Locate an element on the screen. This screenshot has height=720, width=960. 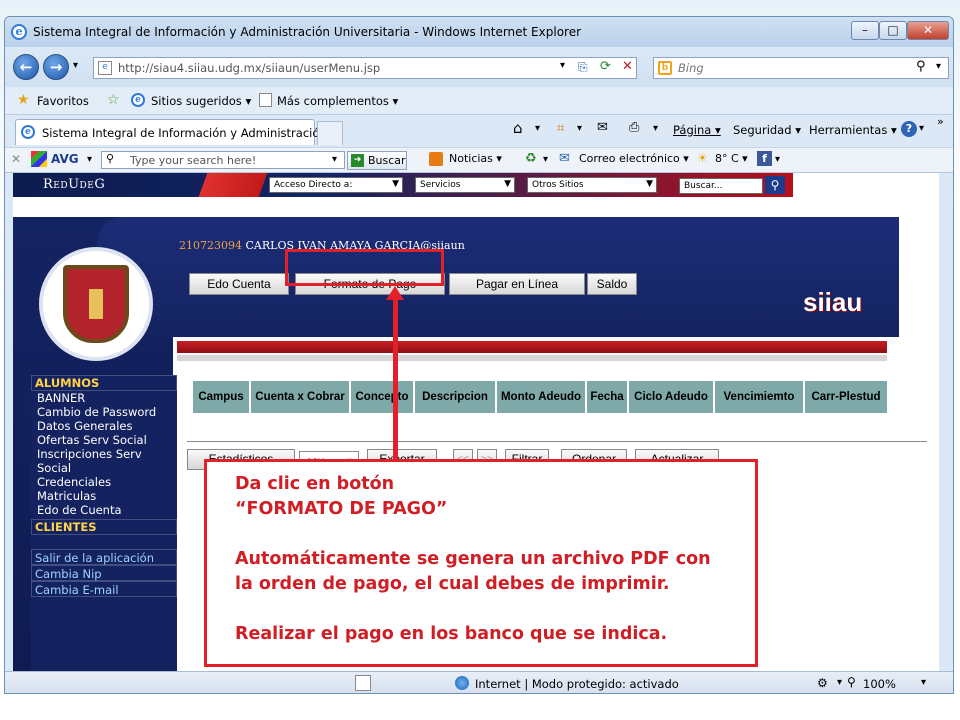
search-dropdown-icon: ▾ is located at coordinates (938, 66).